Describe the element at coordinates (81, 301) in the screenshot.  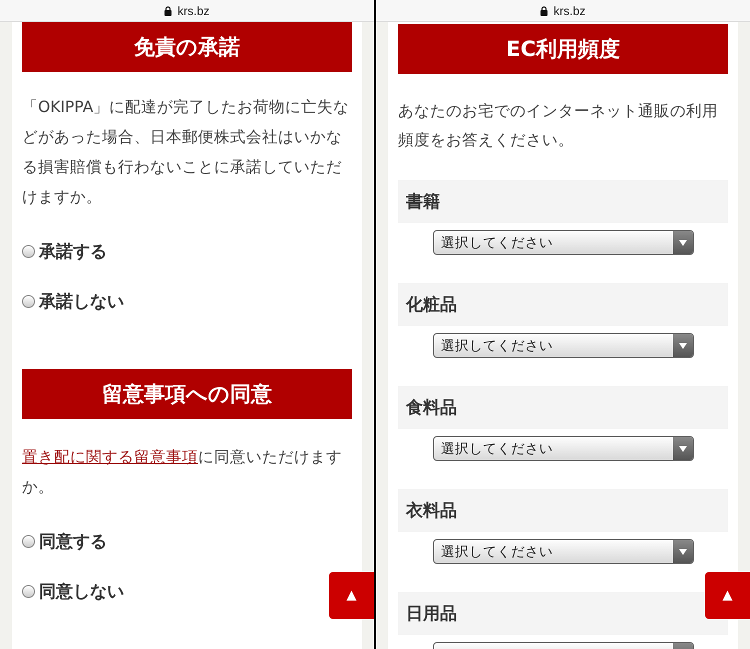
I see `option-label: 承諾しない` at that location.